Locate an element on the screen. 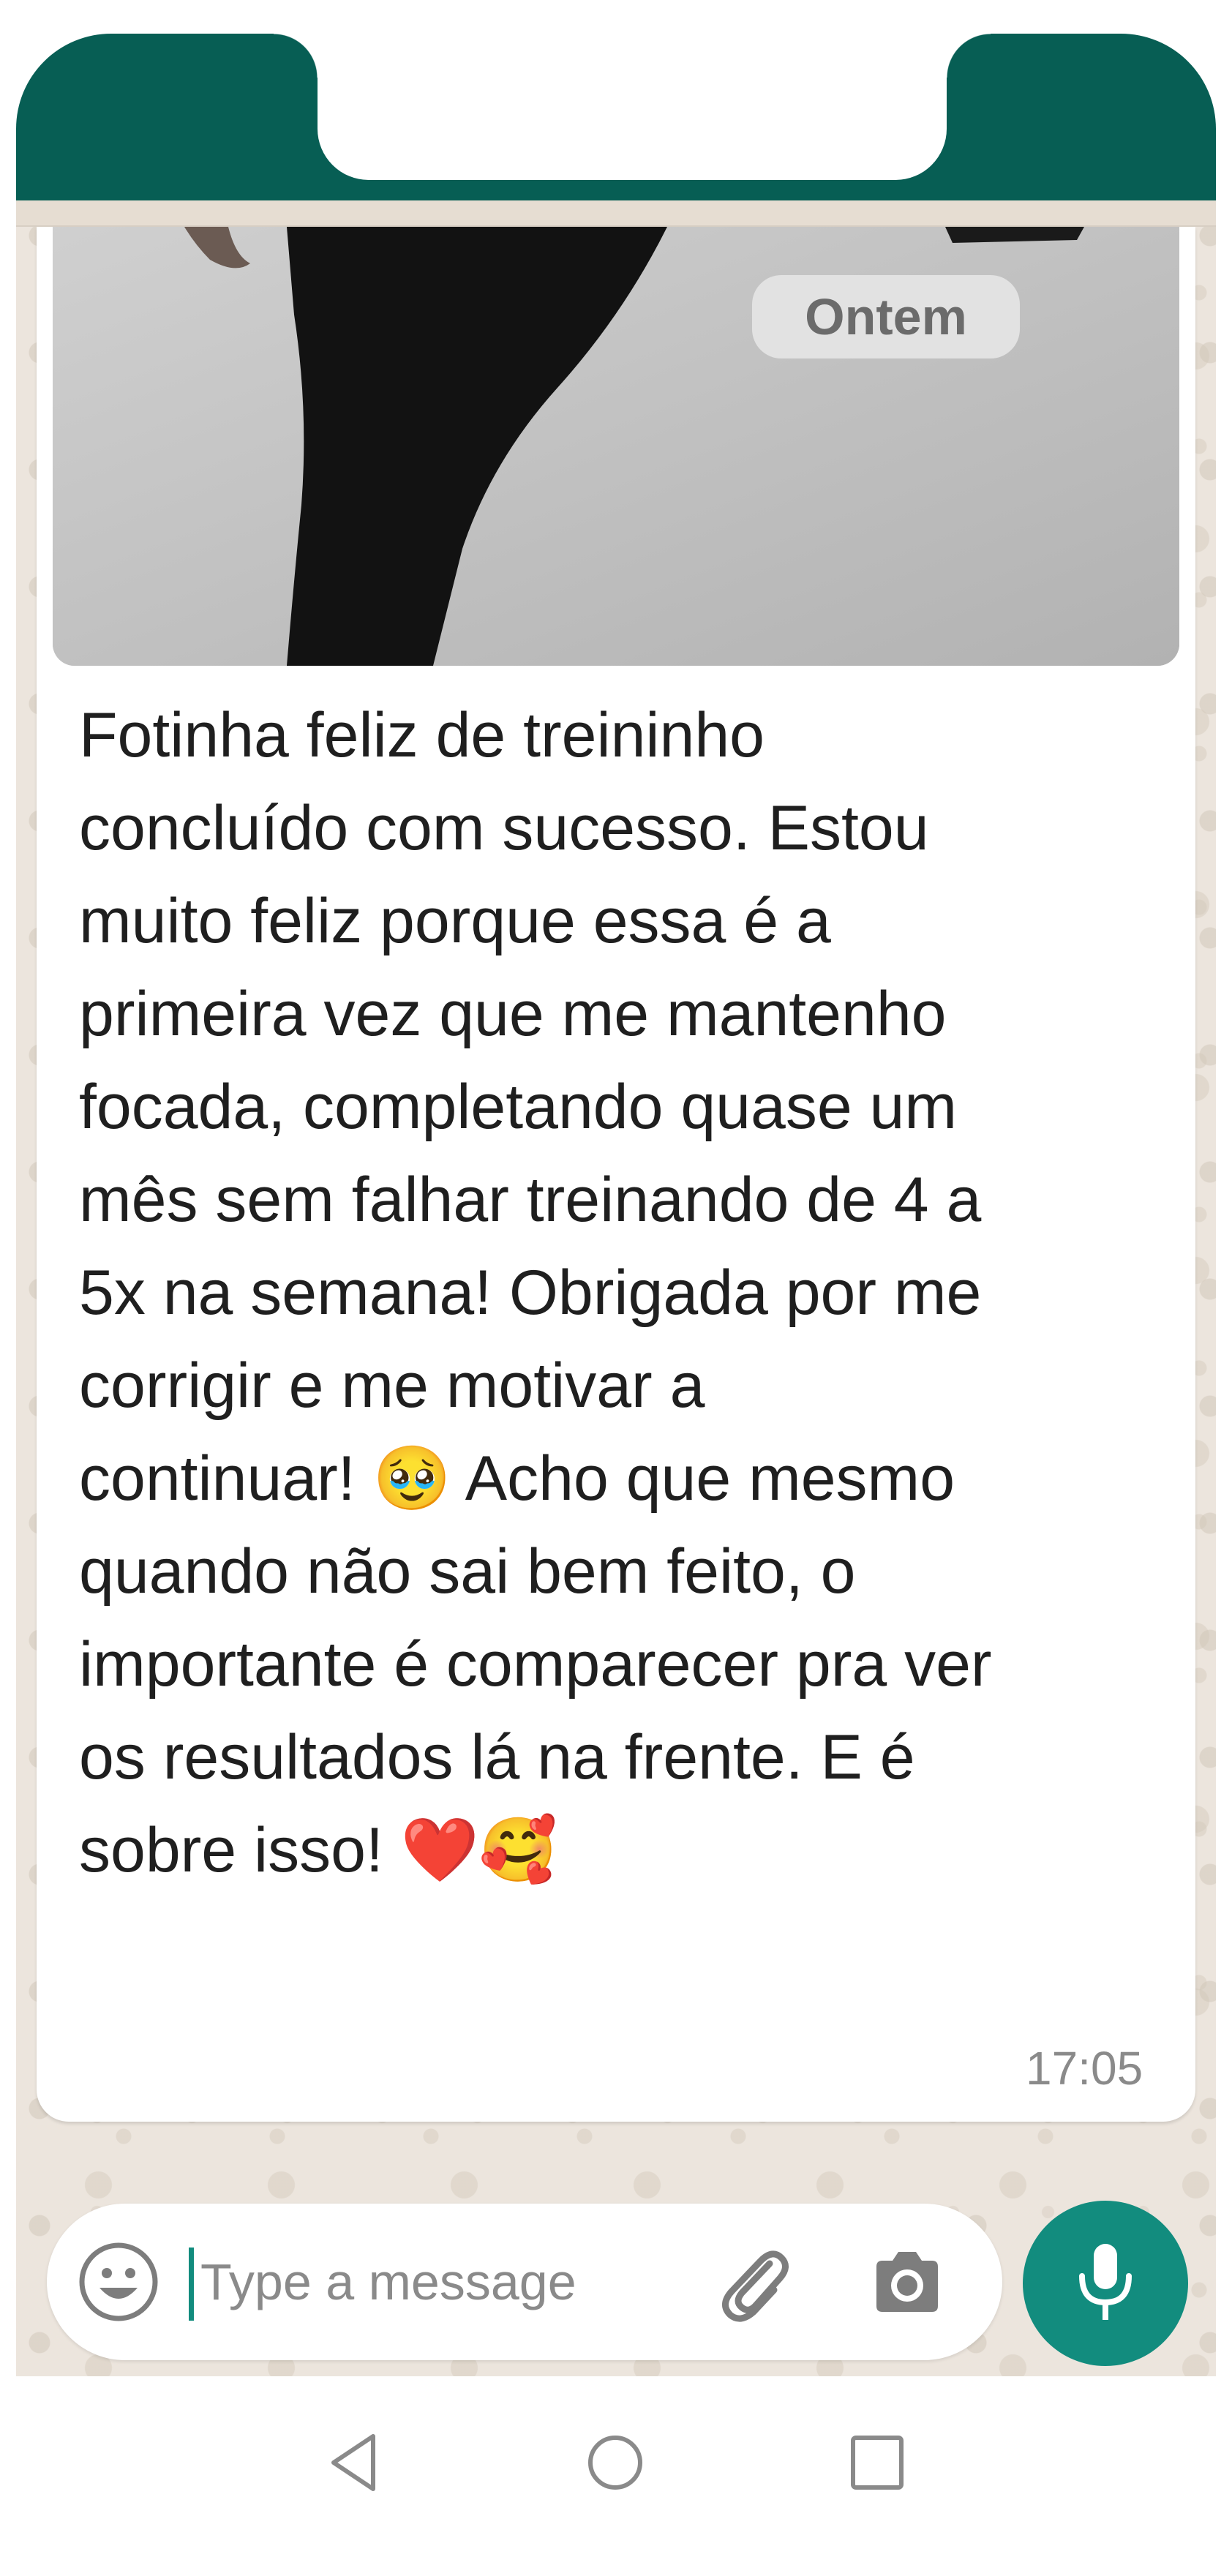 The image size is (1232, 2576). message-input is located at coordinates (463, 2282).